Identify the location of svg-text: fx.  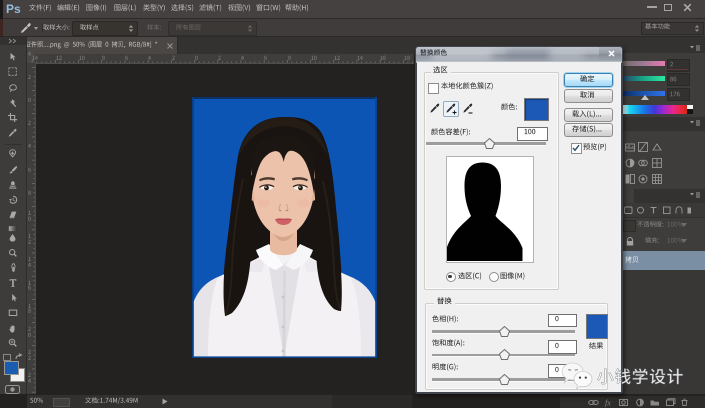
(608, 403).